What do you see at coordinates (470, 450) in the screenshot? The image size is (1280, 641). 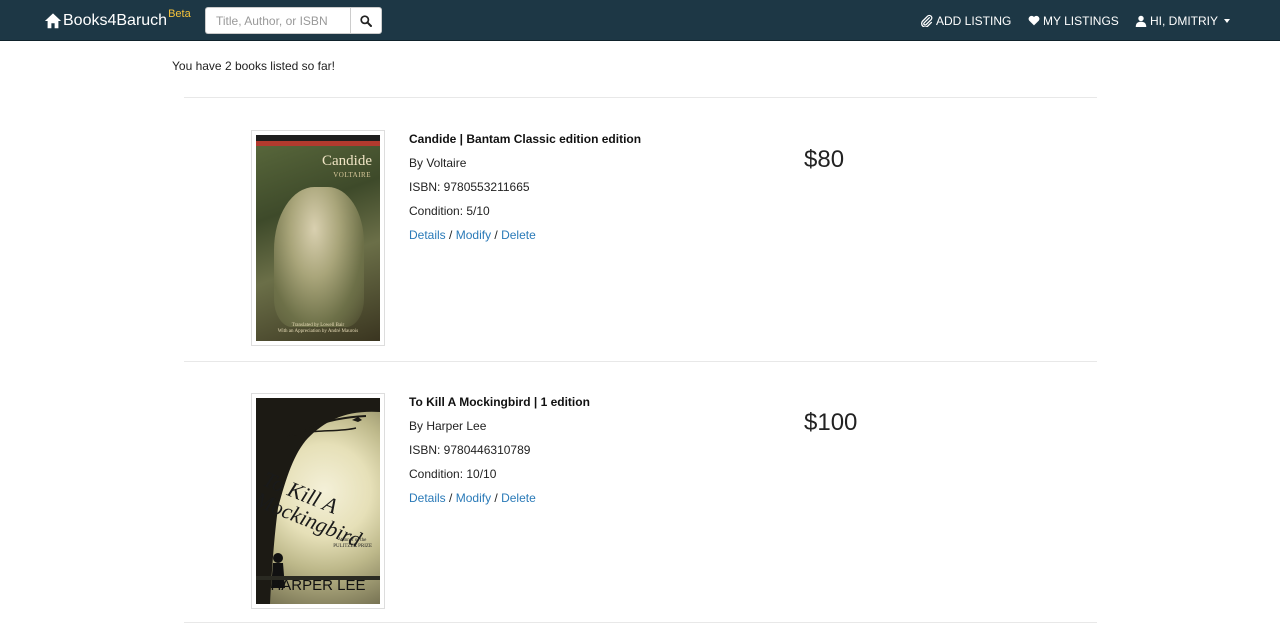 I see `listing-isbn: ISBN: 9780446310789` at bounding box center [470, 450].